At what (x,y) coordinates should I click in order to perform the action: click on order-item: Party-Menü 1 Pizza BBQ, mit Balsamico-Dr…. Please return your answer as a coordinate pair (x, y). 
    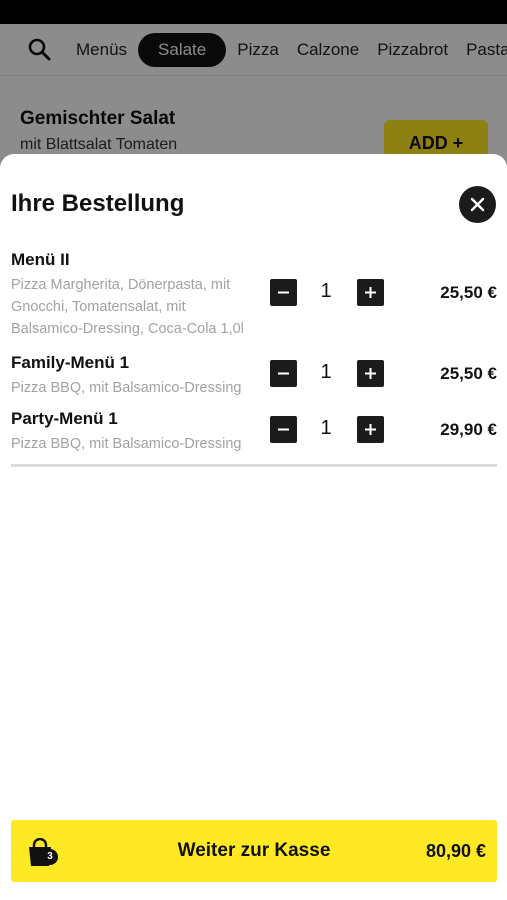
    Looking at the image, I should click on (253, 433).